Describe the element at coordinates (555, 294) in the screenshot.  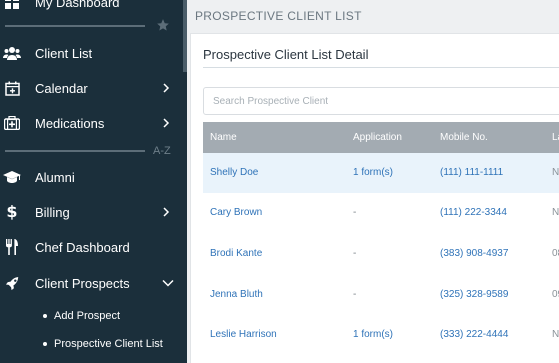
I see `last-cell: 09` at that location.